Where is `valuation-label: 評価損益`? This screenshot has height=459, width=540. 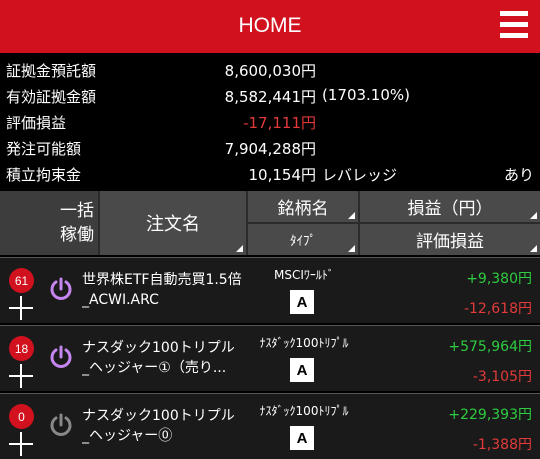 valuation-label: 評価損益 is located at coordinates (450, 242).